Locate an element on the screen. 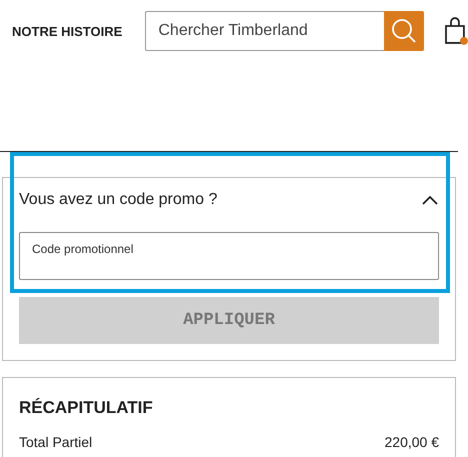 This screenshot has height=457, width=468. search-icon is located at coordinates (404, 31).